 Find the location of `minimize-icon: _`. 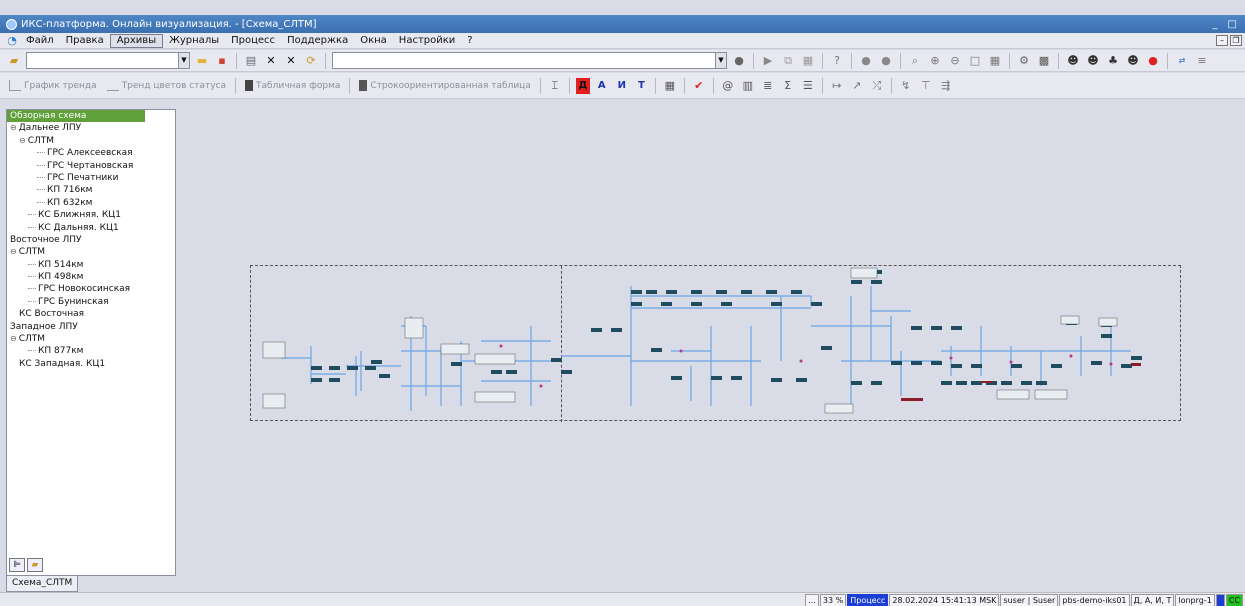

minimize-icon: _ is located at coordinates (1215, 24).